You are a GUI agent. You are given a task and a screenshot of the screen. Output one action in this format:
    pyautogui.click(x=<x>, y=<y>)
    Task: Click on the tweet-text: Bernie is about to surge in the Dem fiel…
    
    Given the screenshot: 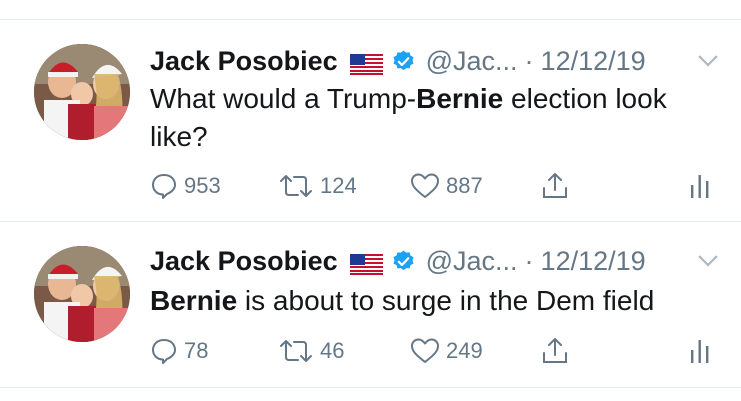 What is the action you would take?
    pyautogui.click(x=435, y=301)
    